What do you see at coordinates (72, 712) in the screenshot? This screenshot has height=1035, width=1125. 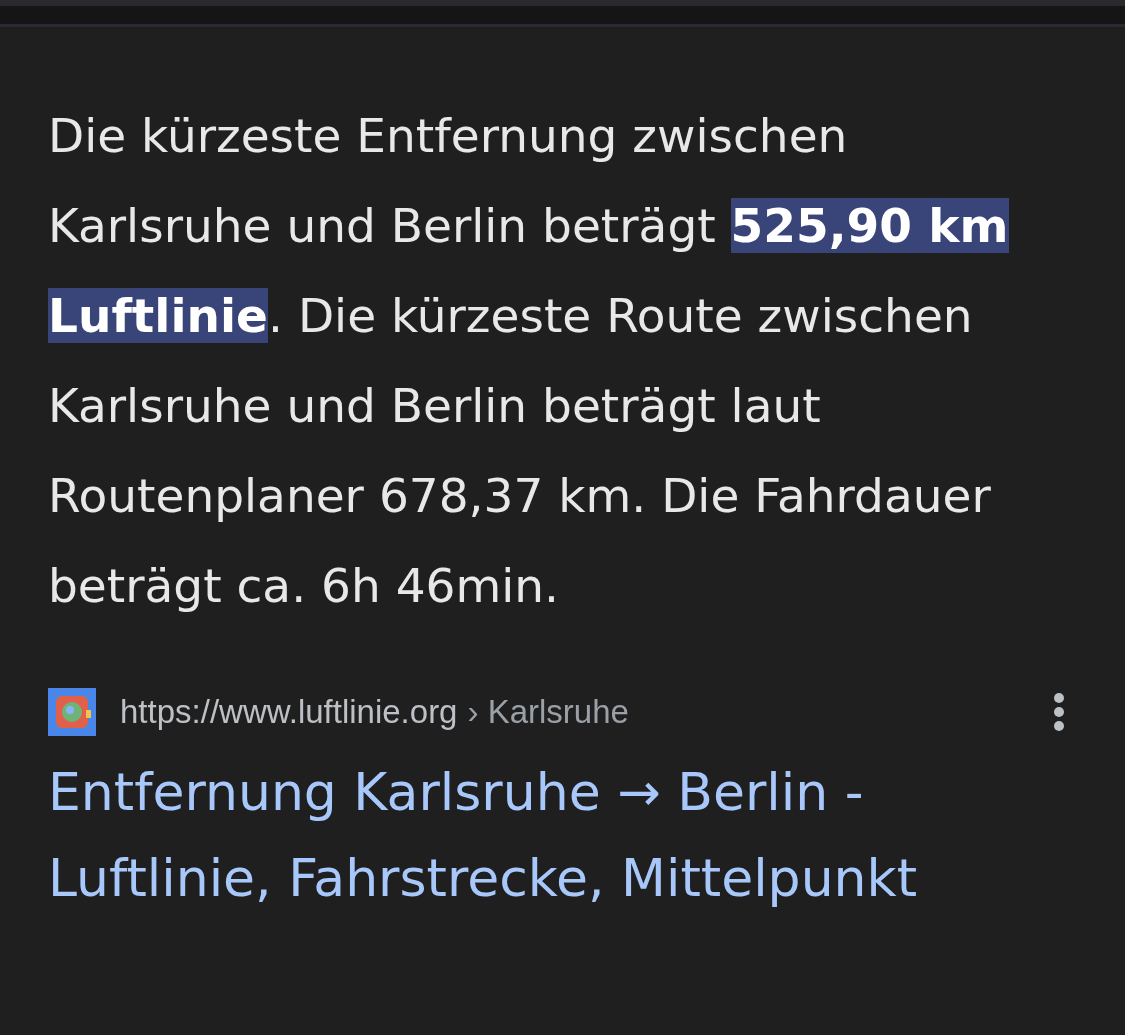 I see `globe-icon` at bounding box center [72, 712].